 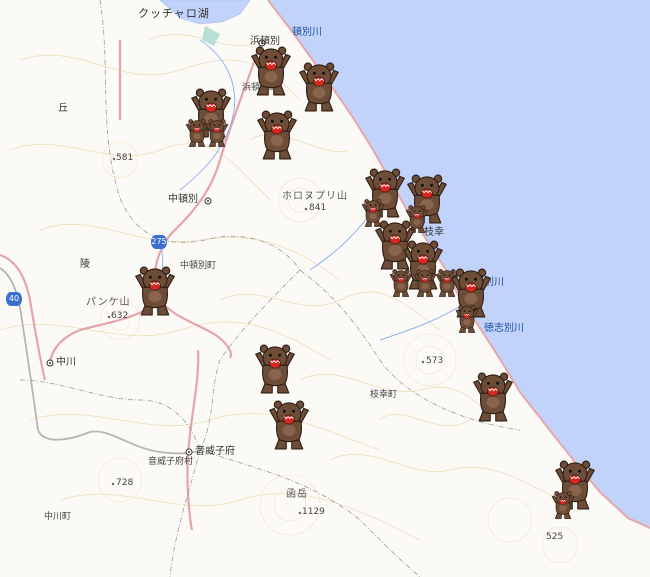 What do you see at coordinates (555, 537) in the screenshot?
I see `elevation-label: 525` at bounding box center [555, 537].